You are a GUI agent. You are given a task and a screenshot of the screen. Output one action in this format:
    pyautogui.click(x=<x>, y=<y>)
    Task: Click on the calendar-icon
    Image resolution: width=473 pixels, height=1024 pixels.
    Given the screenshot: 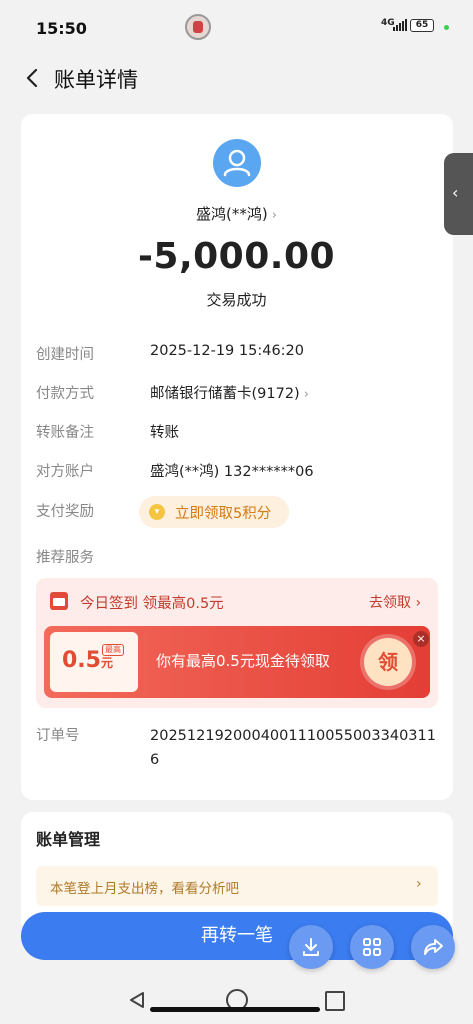 What is the action you would take?
    pyautogui.click(x=59, y=601)
    